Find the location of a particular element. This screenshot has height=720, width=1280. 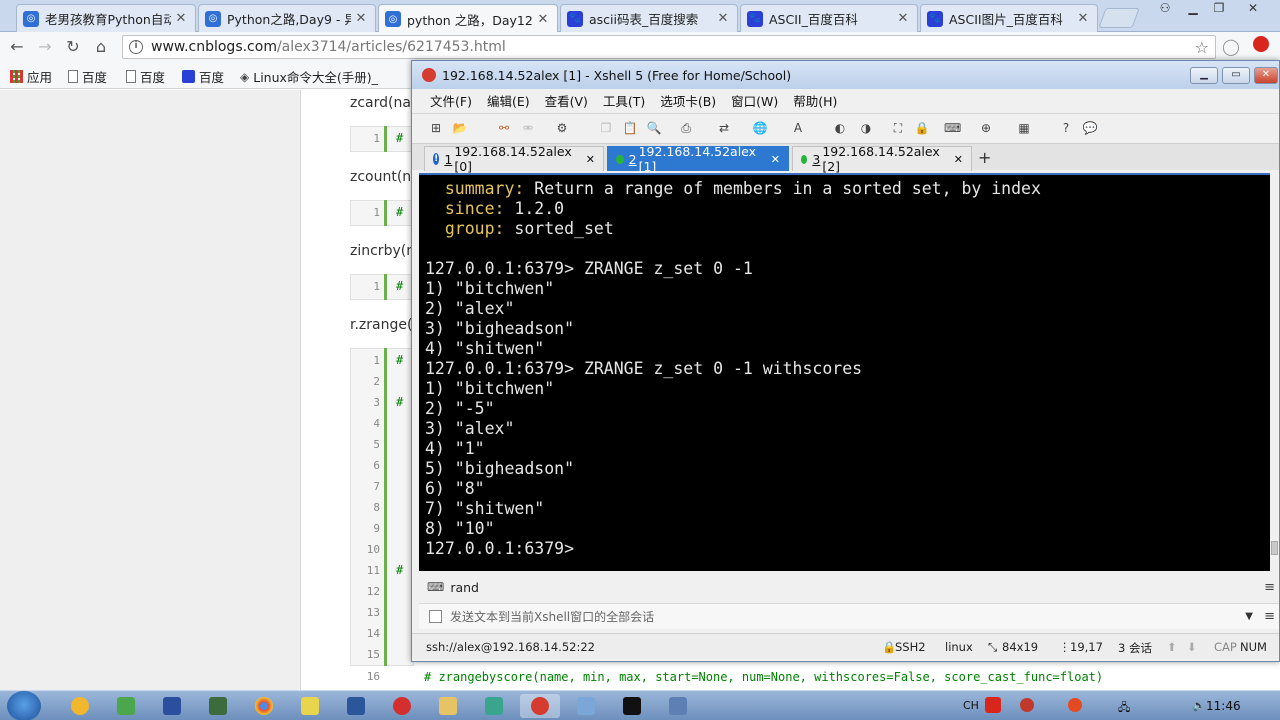

network-icon: 🖧 is located at coordinates (1124, 708).